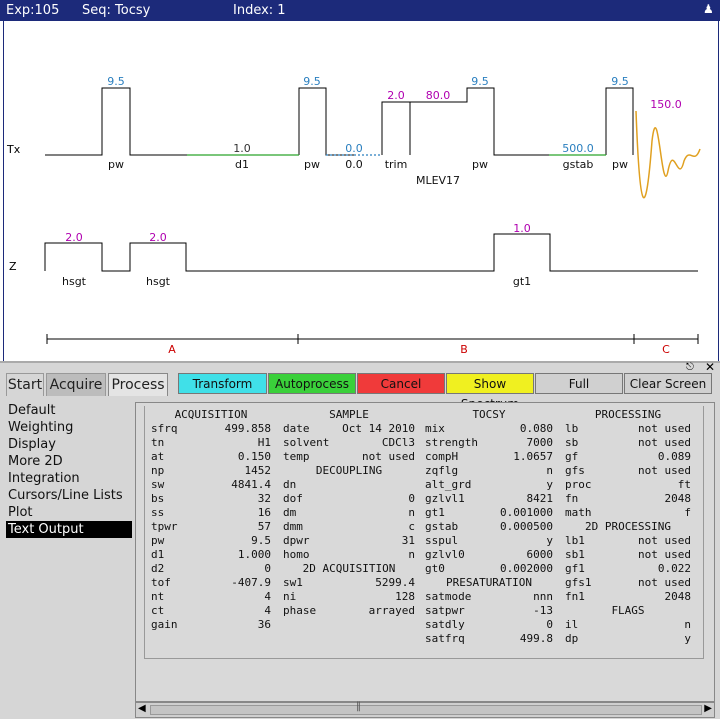  Describe the element at coordinates (628, 639) in the screenshot. I see `parameter-row: dp y` at that location.